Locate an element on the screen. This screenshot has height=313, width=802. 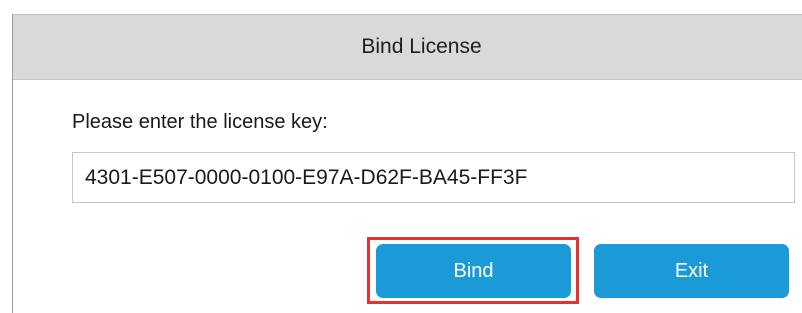
exit-button: Exit is located at coordinates (691, 271).